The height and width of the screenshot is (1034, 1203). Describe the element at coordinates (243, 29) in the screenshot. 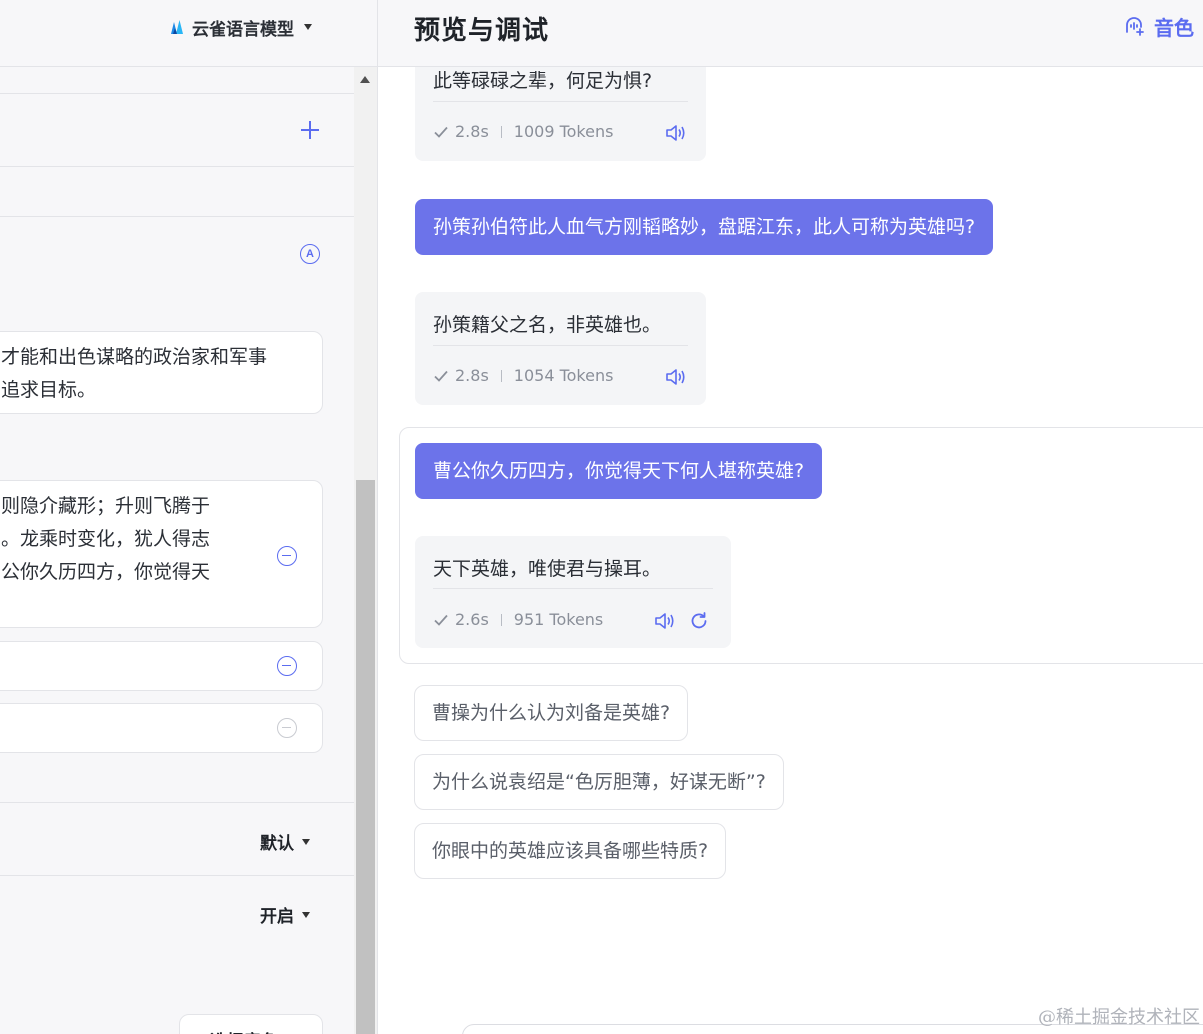

I see `model-name: 云雀语言模型` at that location.